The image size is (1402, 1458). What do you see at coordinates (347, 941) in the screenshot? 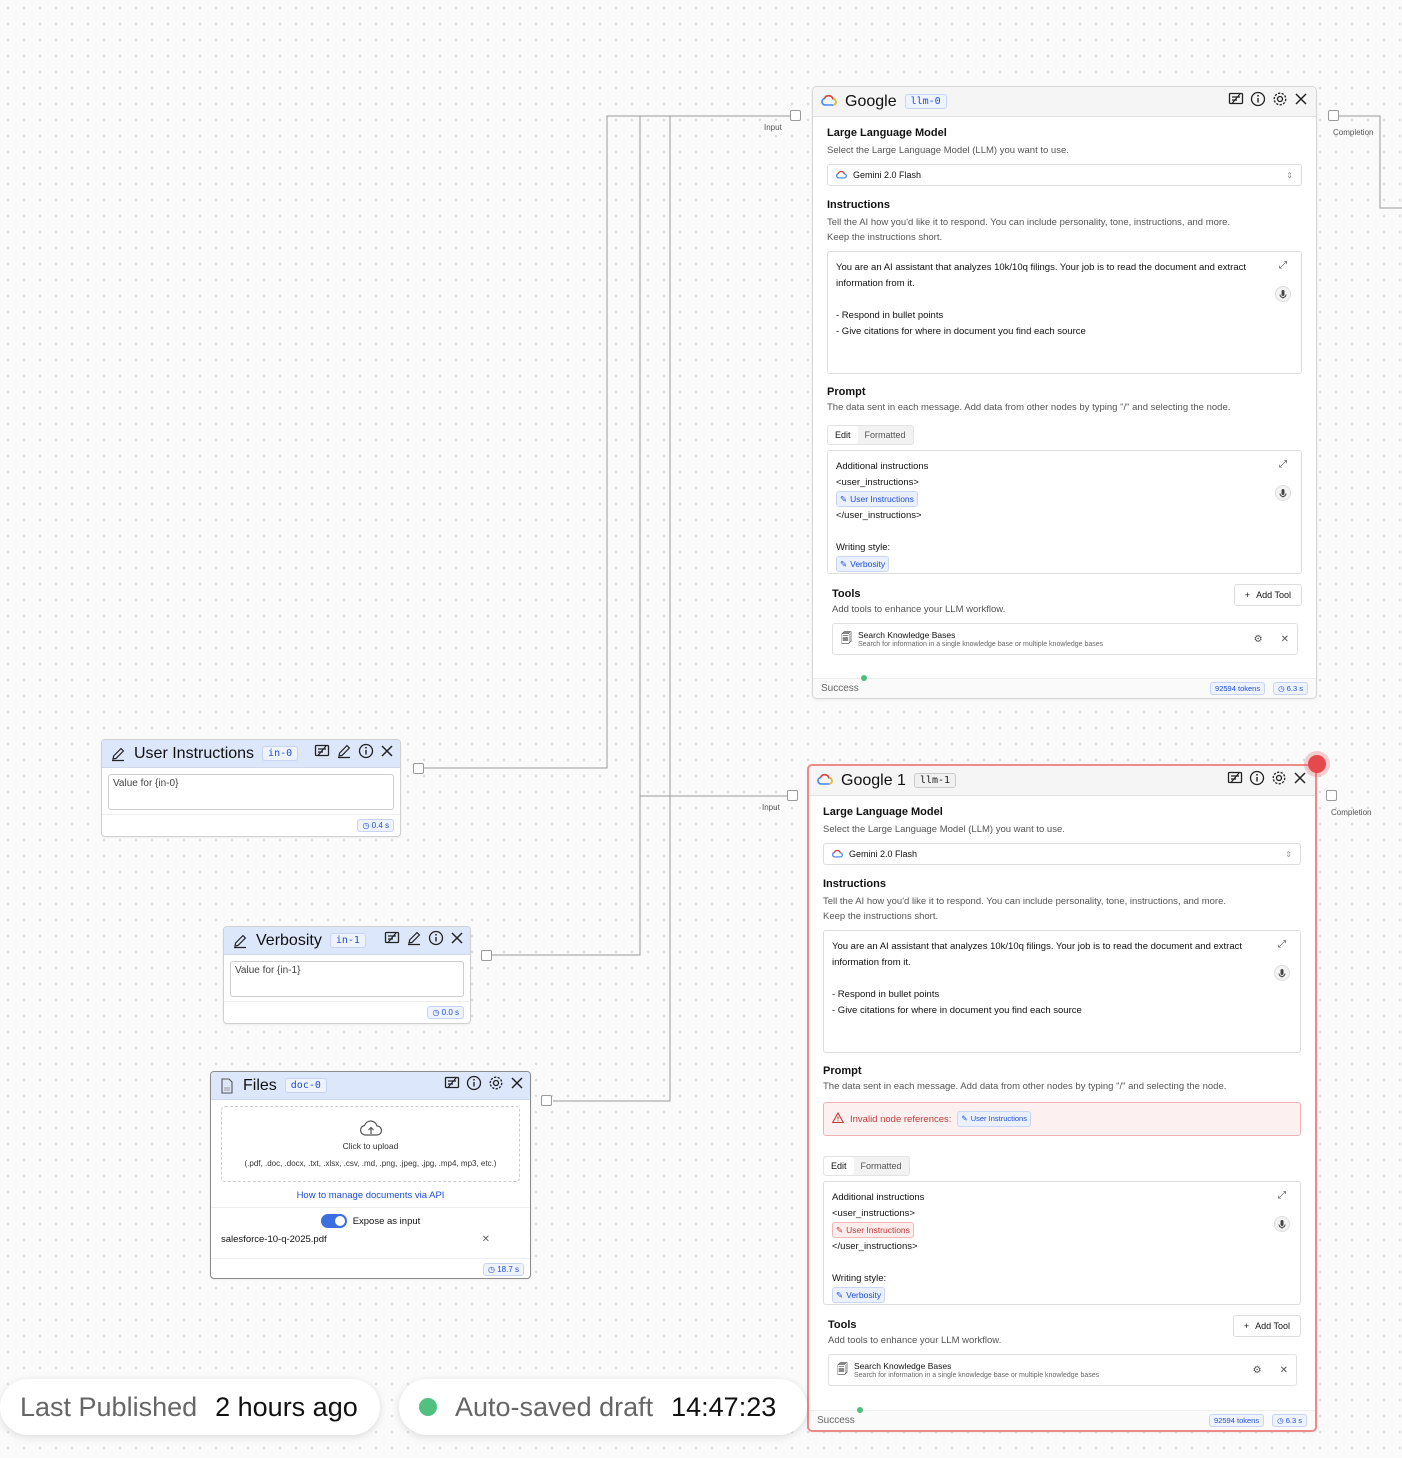
I see `node-header: Verbosity in-1` at bounding box center [347, 941].